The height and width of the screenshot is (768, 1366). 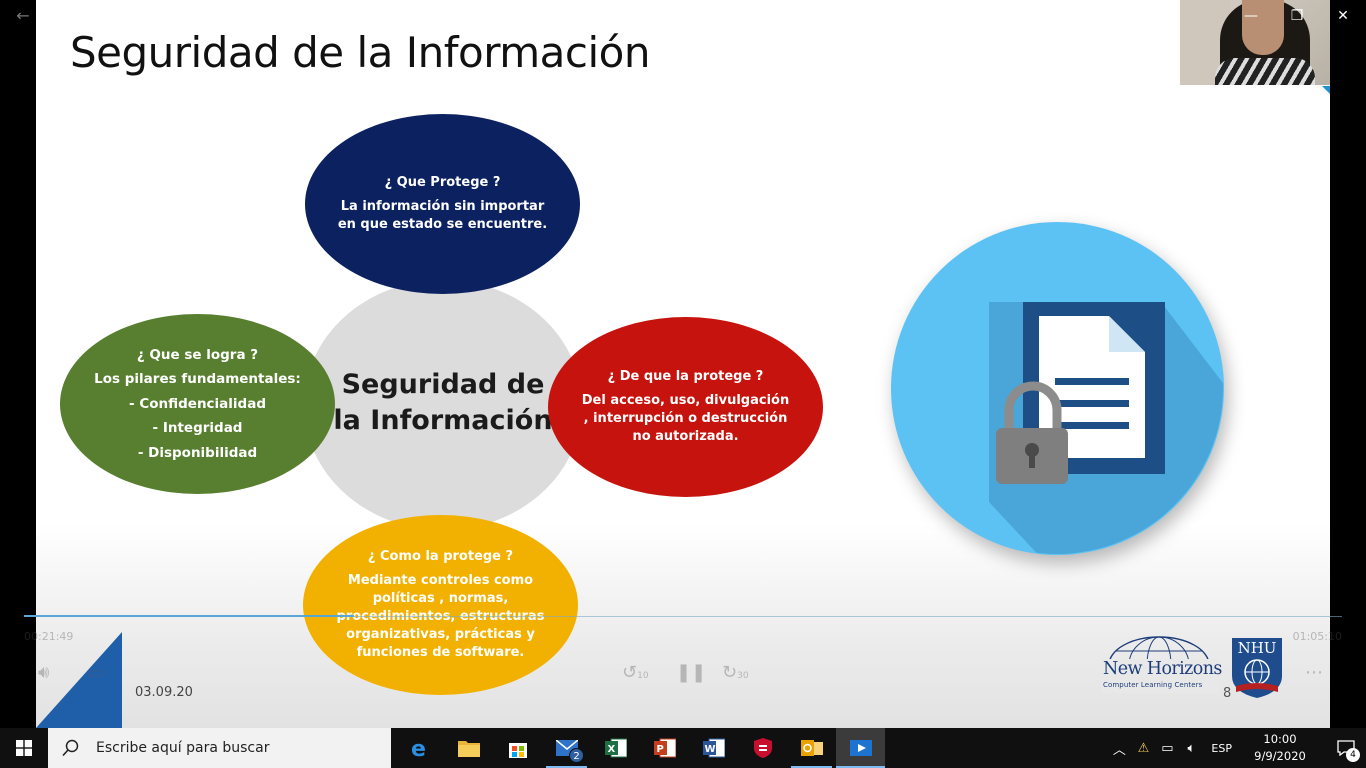 I want to click on minimize-button: —, so click(x=1251, y=16).